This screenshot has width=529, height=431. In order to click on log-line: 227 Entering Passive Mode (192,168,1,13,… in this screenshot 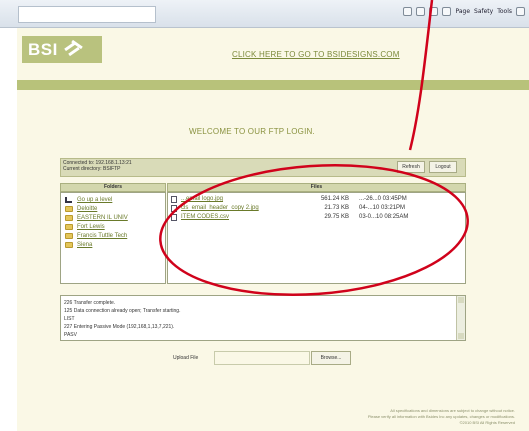, I will do `click(119, 327)`.